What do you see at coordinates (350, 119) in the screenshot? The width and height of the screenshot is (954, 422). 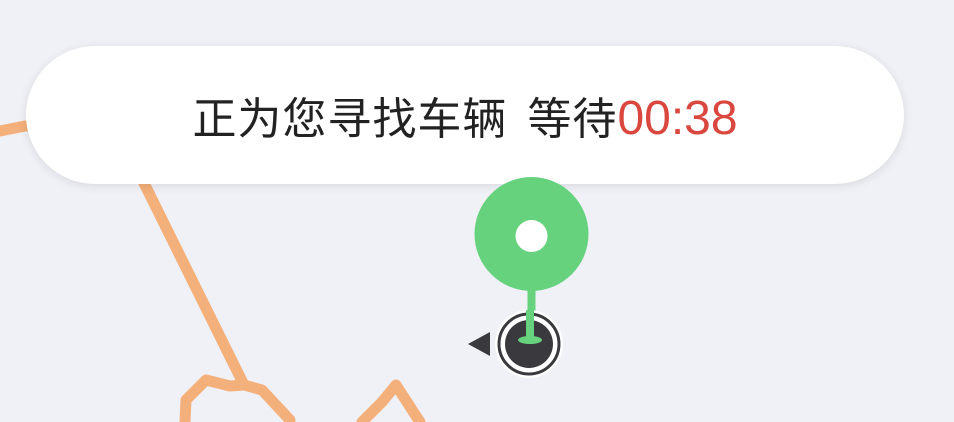 I see `searching-message: 正为您寻找车辆` at bounding box center [350, 119].